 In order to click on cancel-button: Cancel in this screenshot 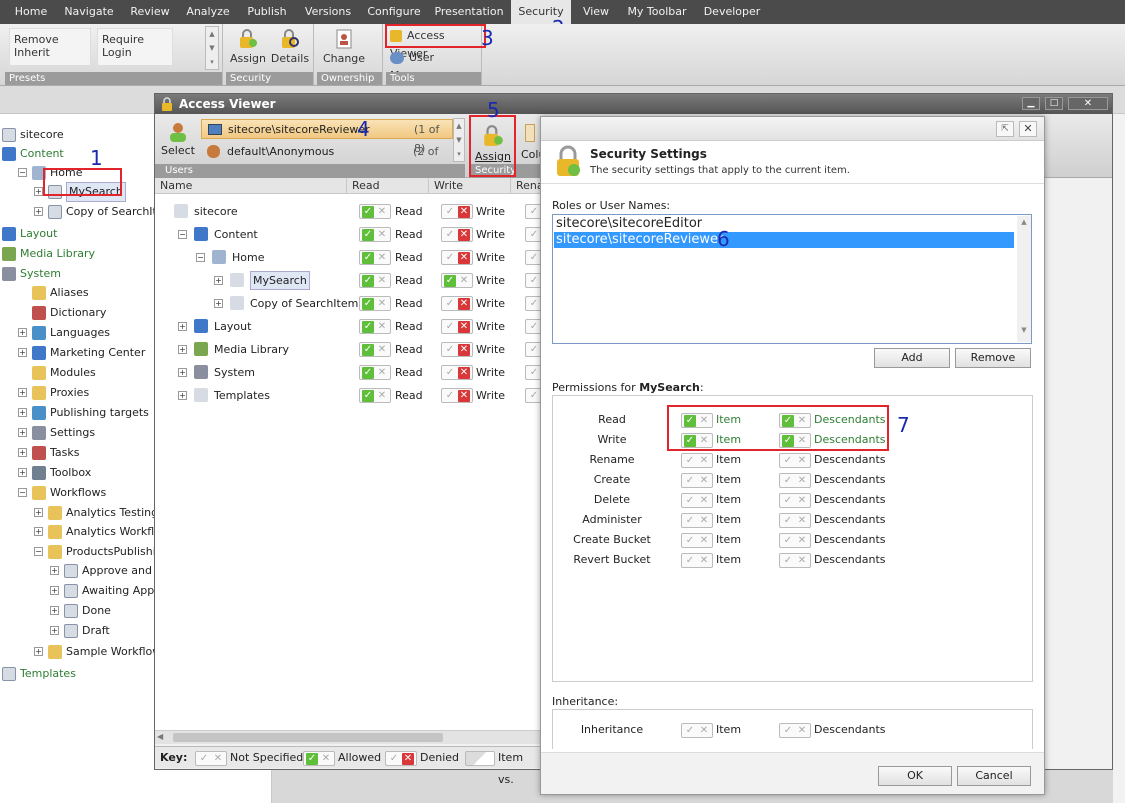, I will do `click(994, 776)`.